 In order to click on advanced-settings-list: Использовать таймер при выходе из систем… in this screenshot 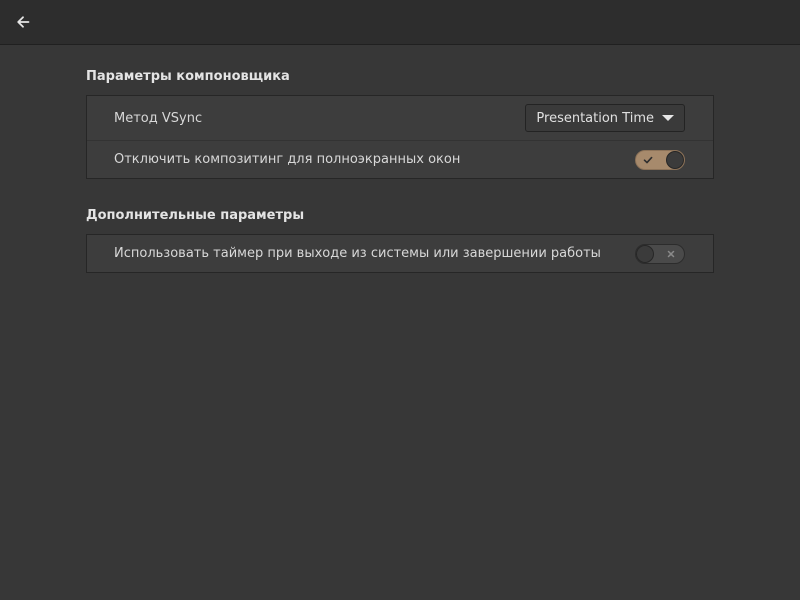, I will do `click(400, 253)`.